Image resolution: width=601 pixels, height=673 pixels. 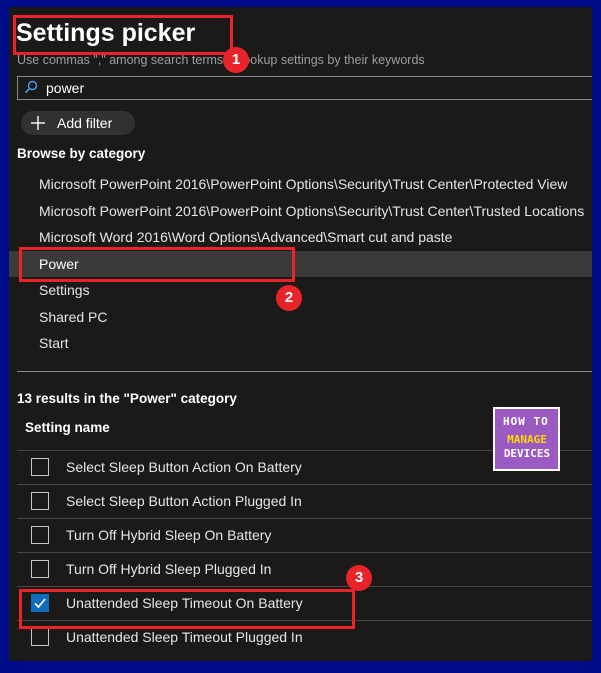 I want to click on browse-heading: Browse by category, so click(x=81, y=153).